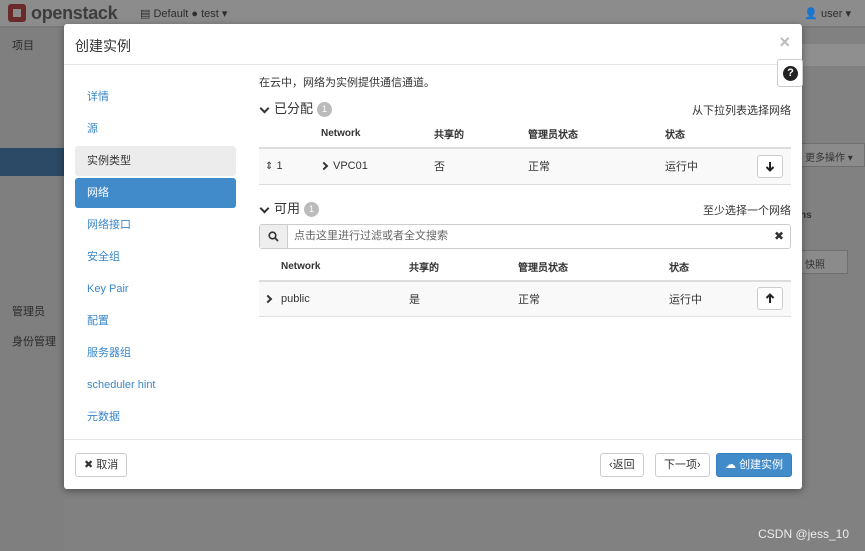 Image resolution: width=865 pixels, height=551 pixels. What do you see at coordinates (155, 353) in the screenshot?
I see `nav-item-server-groups: 服务器组` at bounding box center [155, 353].